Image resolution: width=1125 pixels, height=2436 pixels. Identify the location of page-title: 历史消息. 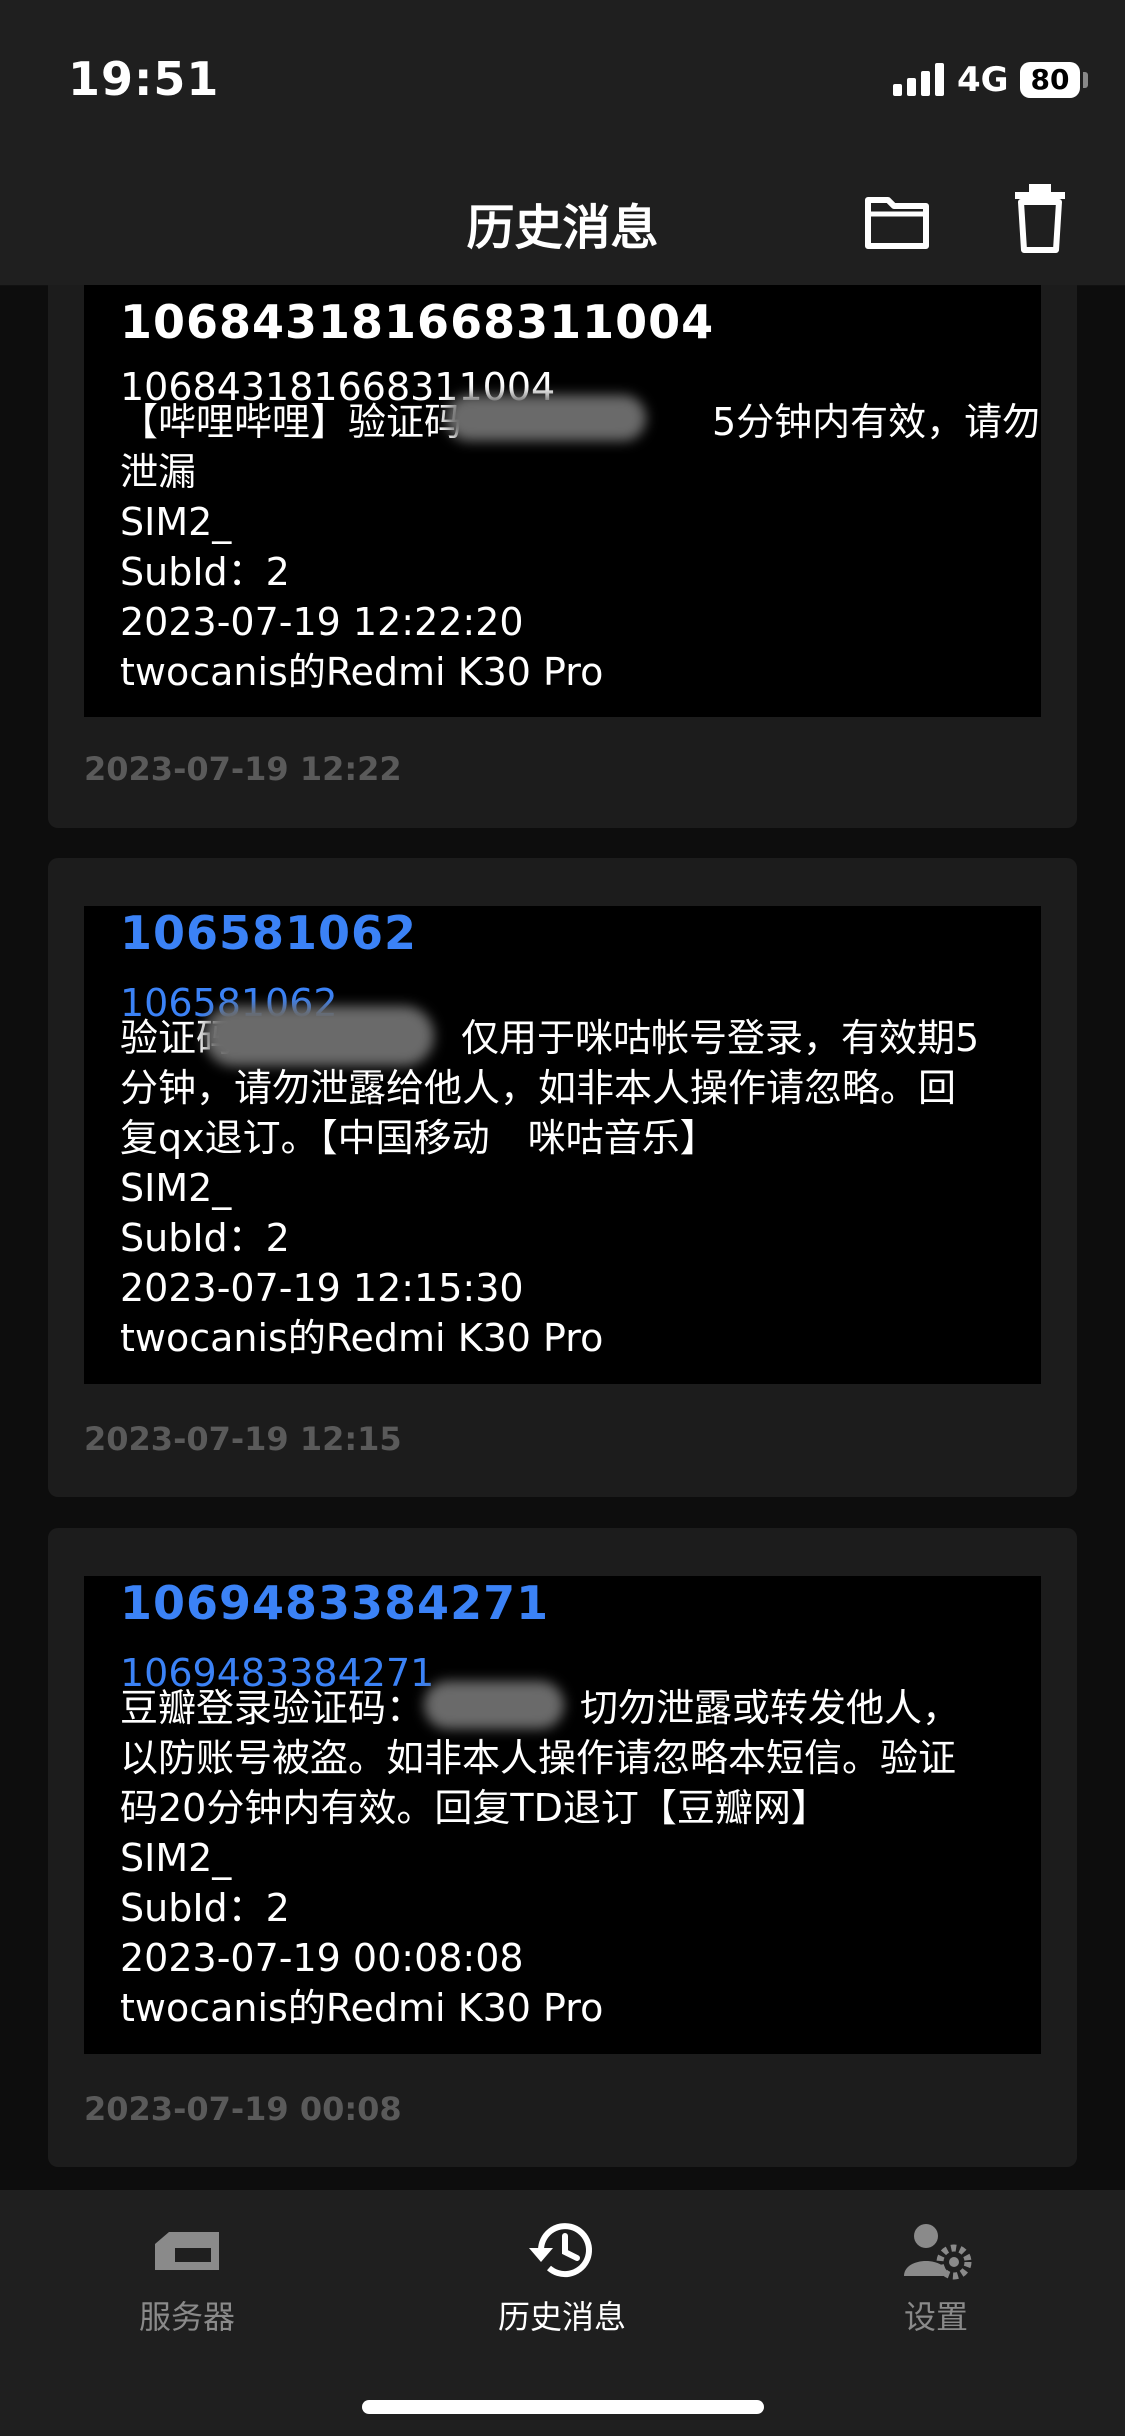
(562, 228).